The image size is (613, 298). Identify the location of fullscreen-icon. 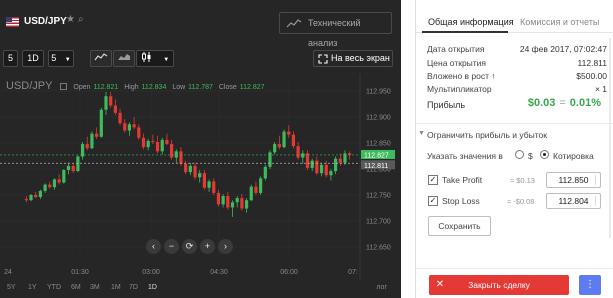
(323, 59).